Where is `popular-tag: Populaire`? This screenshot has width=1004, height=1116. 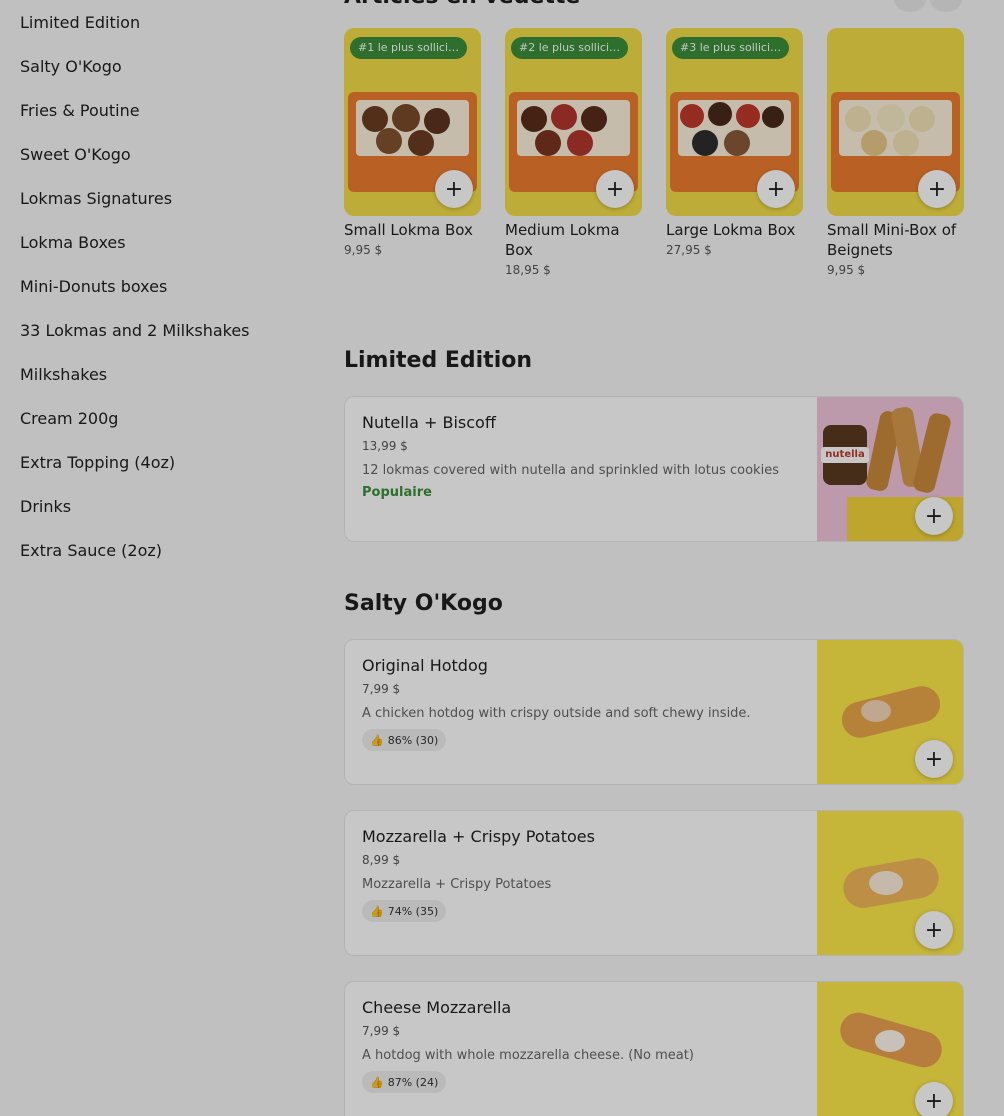 popular-tag: Populaire is located at coordinates (397, 492).